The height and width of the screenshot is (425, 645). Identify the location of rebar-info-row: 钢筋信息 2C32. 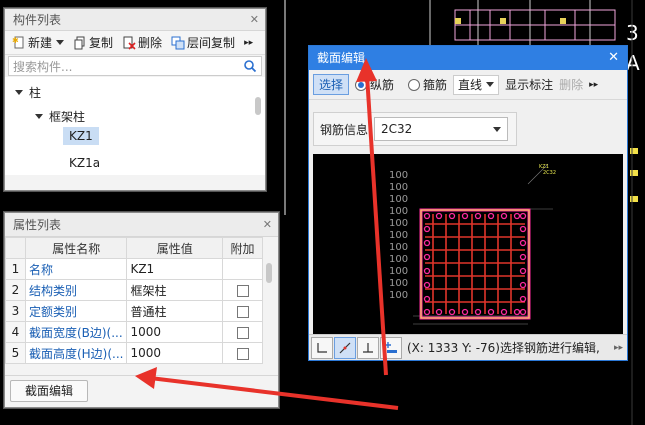
(415, 129).